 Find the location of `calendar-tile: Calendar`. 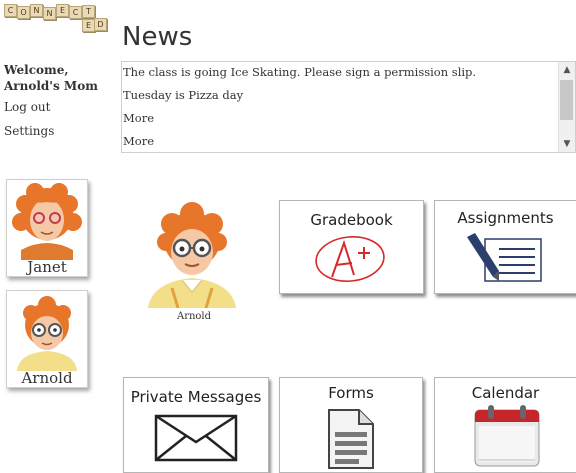

calendar-tile: Calendar is located at coordinates (505, 425).